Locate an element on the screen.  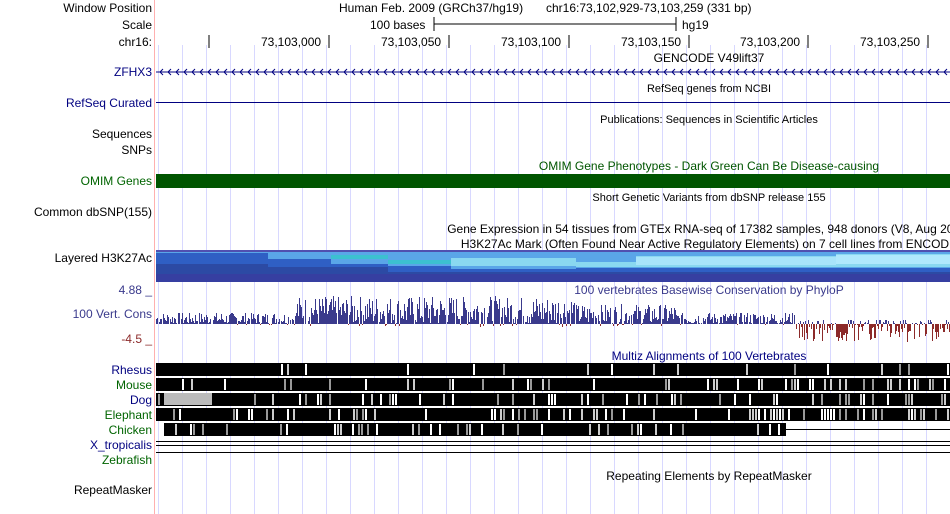
phylop-plot is located at coordinates (553, 318).